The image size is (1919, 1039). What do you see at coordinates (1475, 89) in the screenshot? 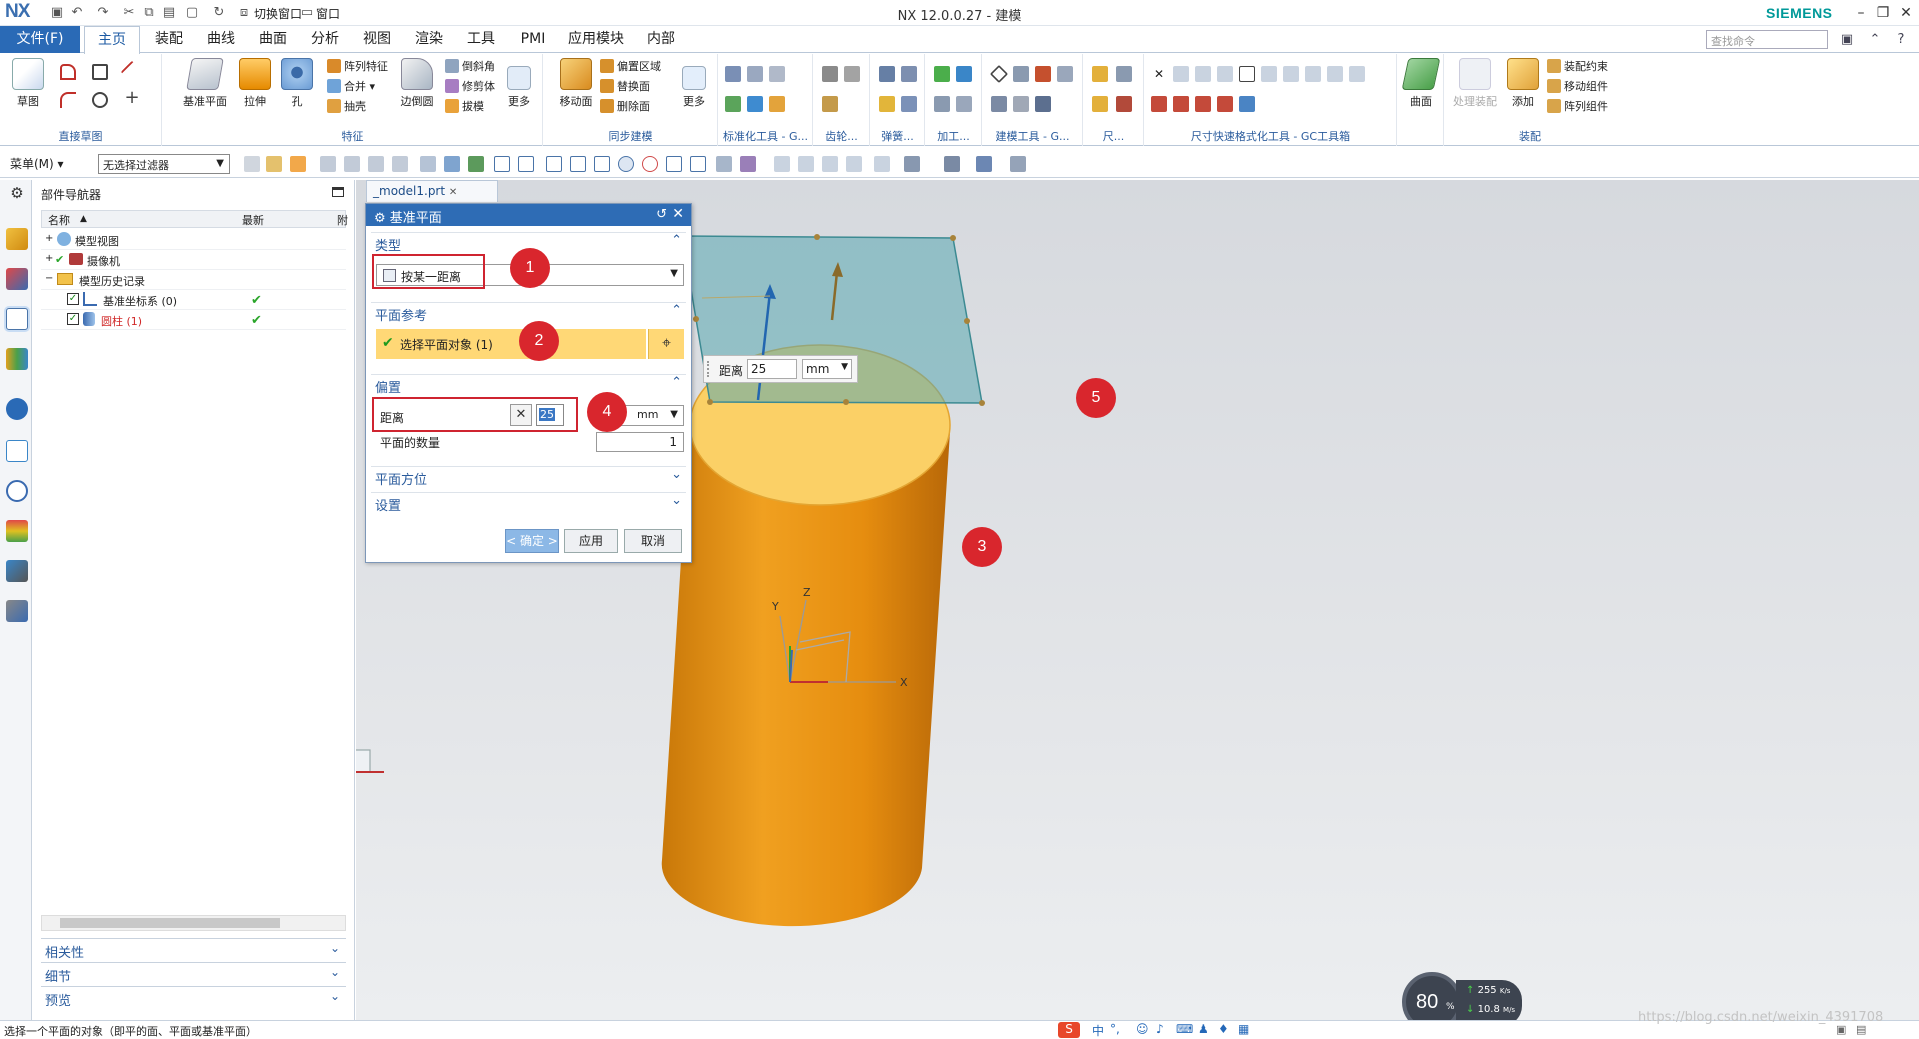
I see `process-assembly-button: 处理装配` at bounding box center [1475, 89].